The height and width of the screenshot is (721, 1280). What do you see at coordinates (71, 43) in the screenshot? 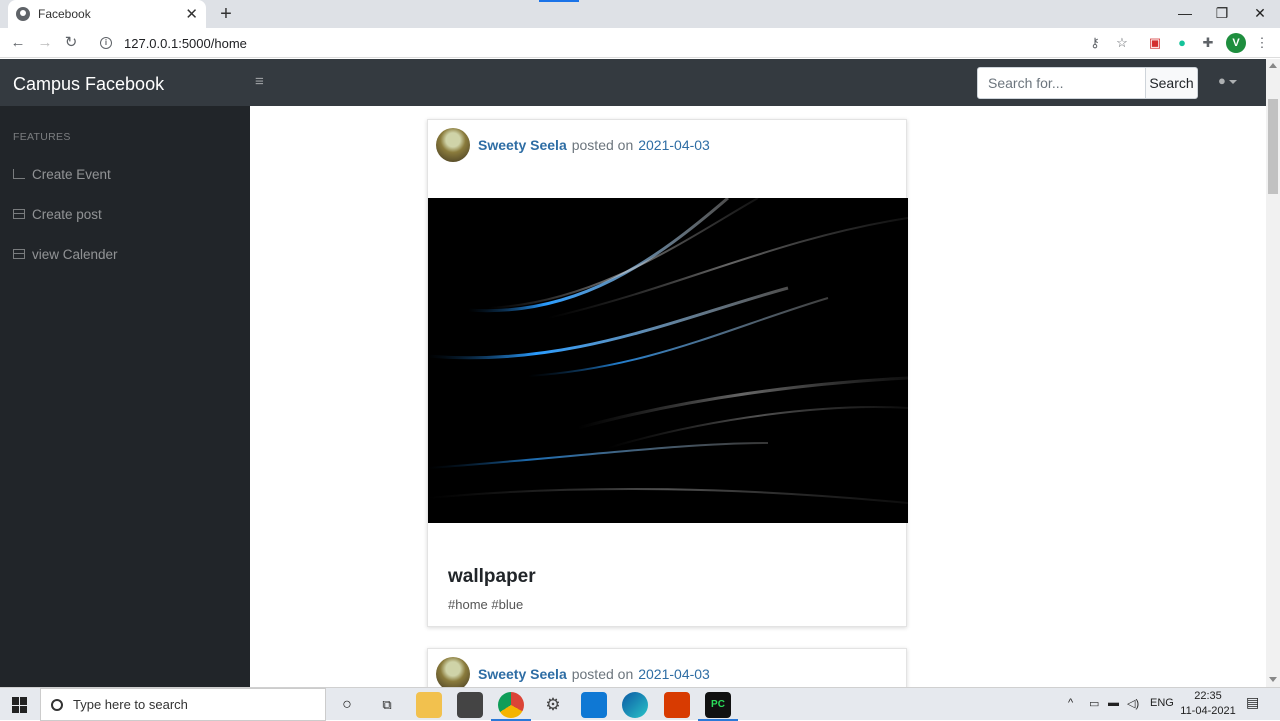
I see `reload-icon: ↻` at bounding box center [71, 43].